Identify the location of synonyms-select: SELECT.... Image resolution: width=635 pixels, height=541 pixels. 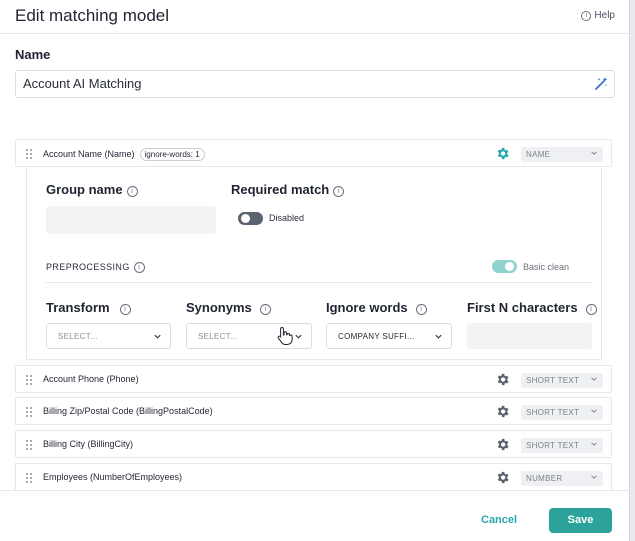
(249, 336).